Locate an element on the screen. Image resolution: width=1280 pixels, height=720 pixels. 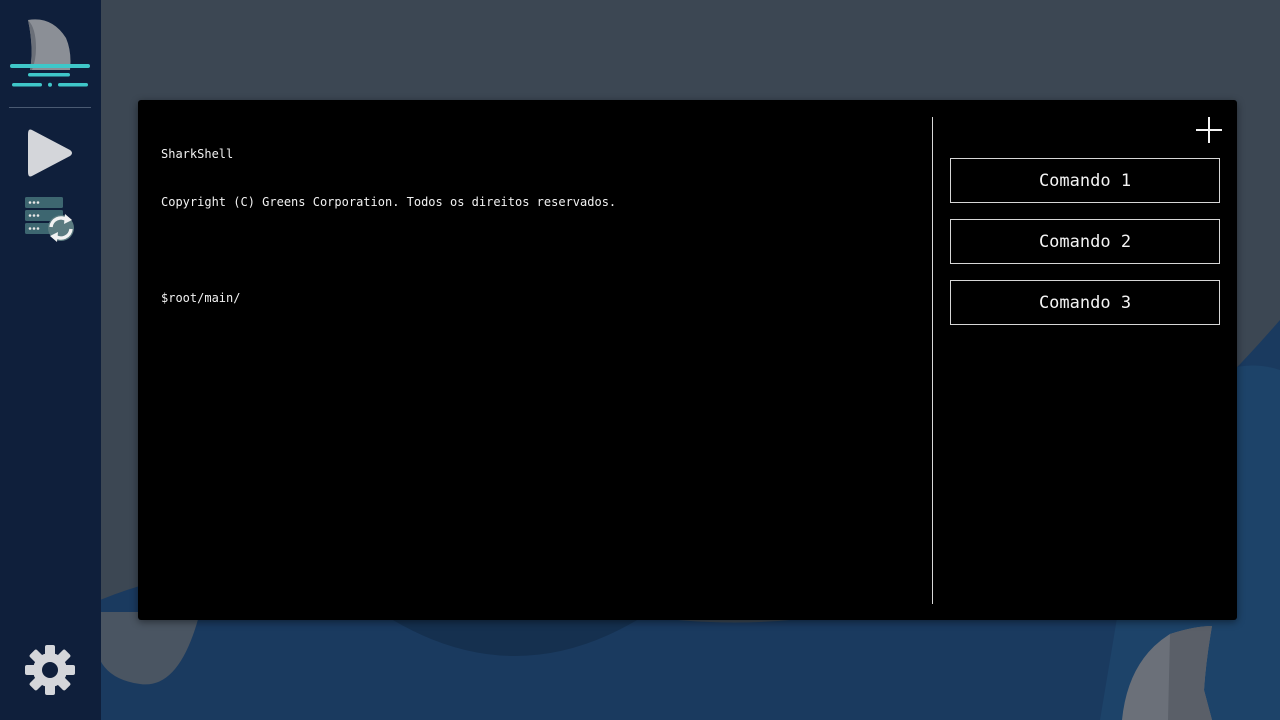
play-icon is located at coordinates (50, 153).